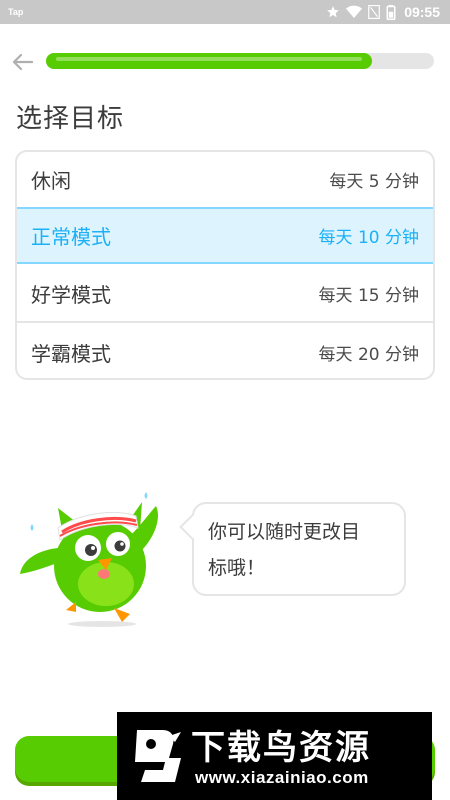  I want to click on goal-option-casual: 休闲 每天 5 分钟, so click(225, 180).